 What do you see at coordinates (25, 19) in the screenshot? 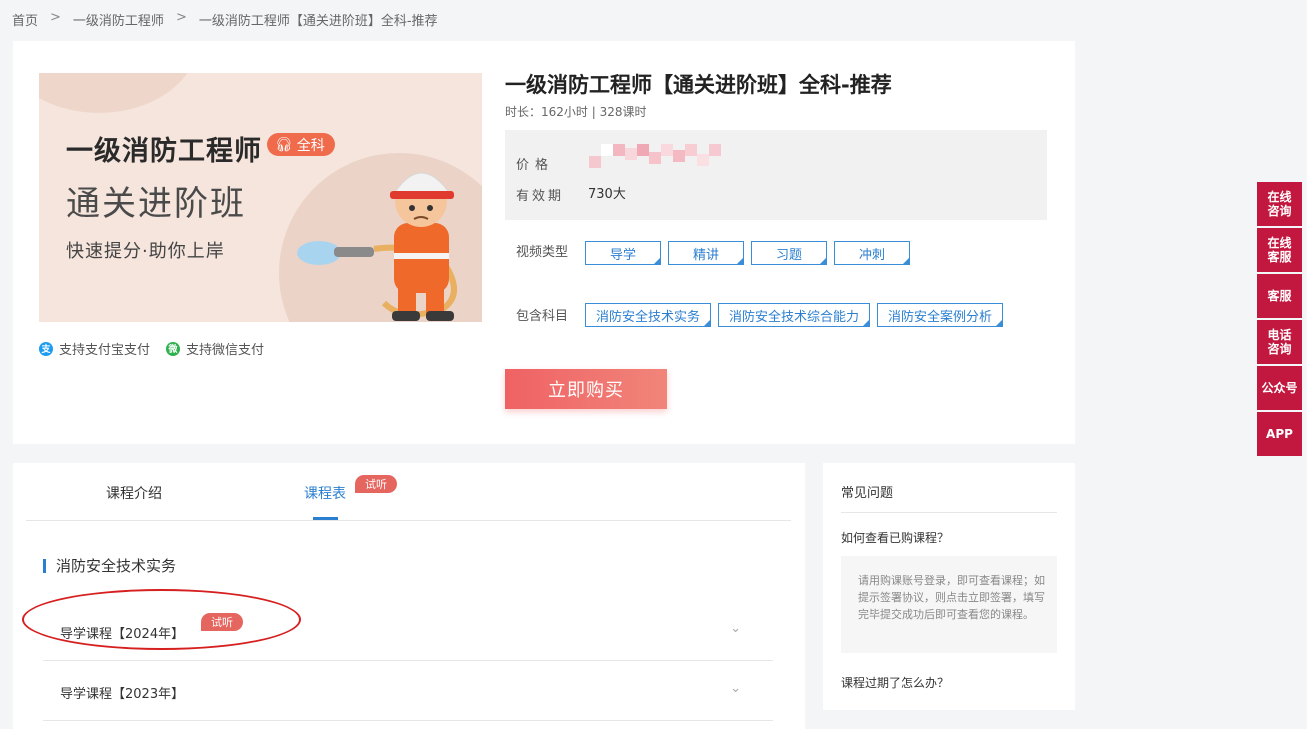
I see `breadcrumb-home: 首页` at bounding box center [25, 19].